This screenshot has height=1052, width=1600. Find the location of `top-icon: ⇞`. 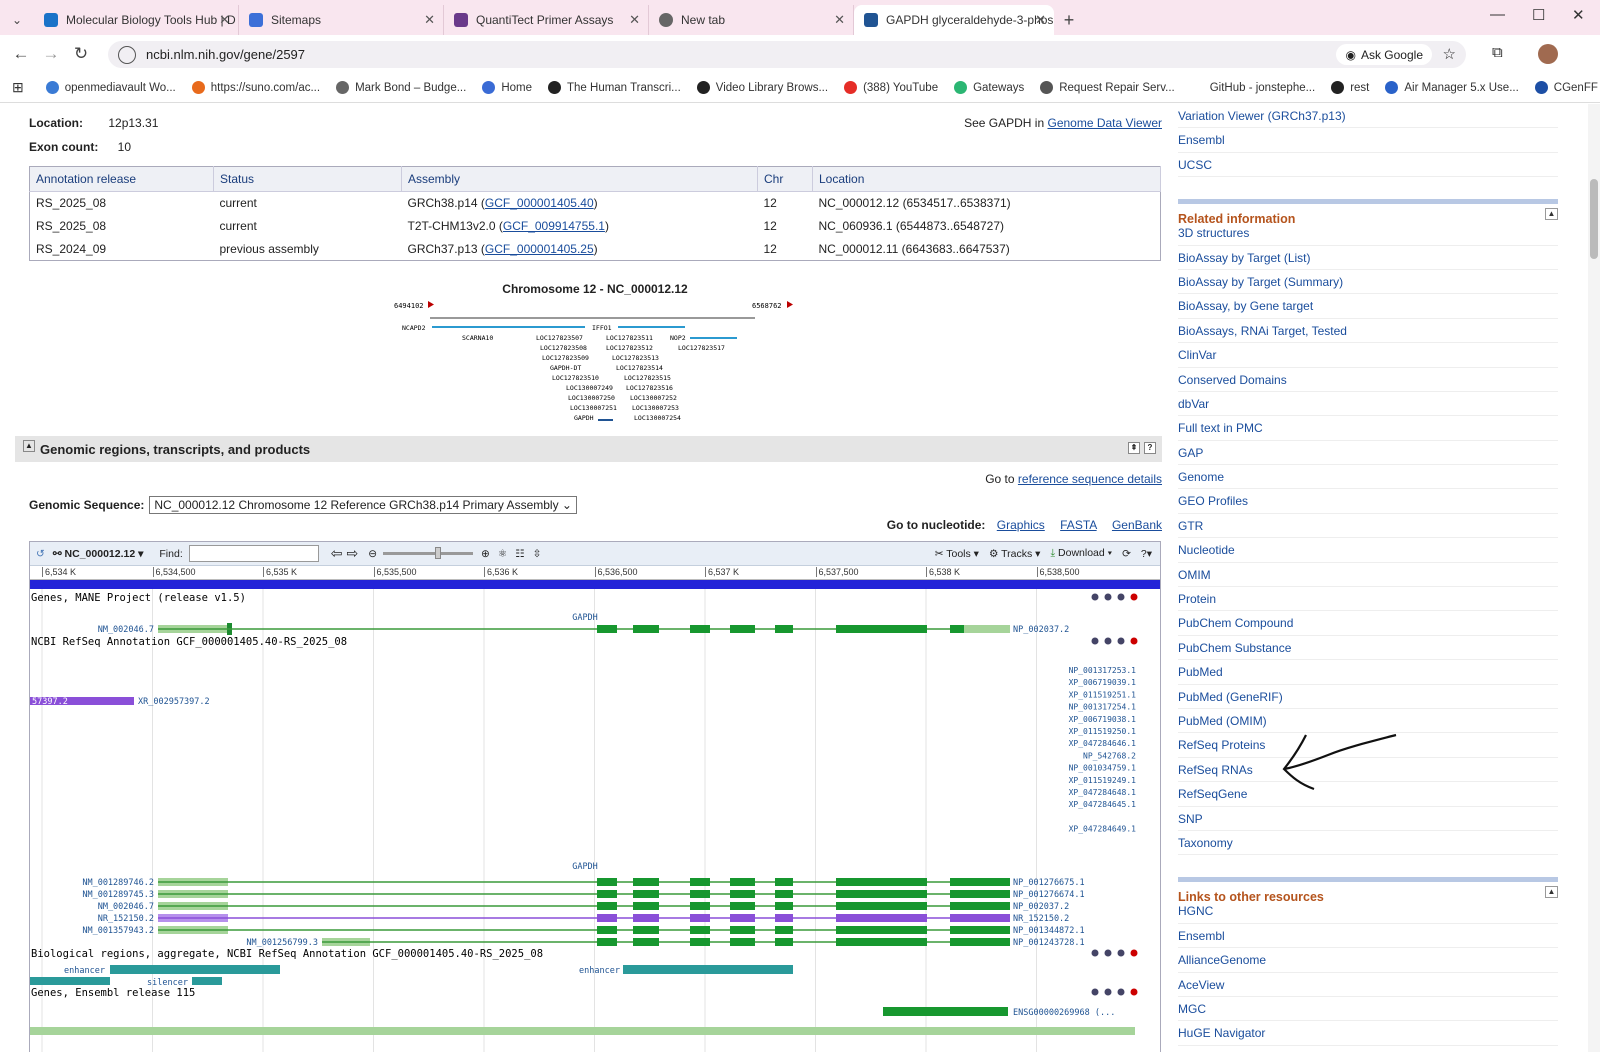

top-icon: ⇞ is located at coordinates (1134, 448).